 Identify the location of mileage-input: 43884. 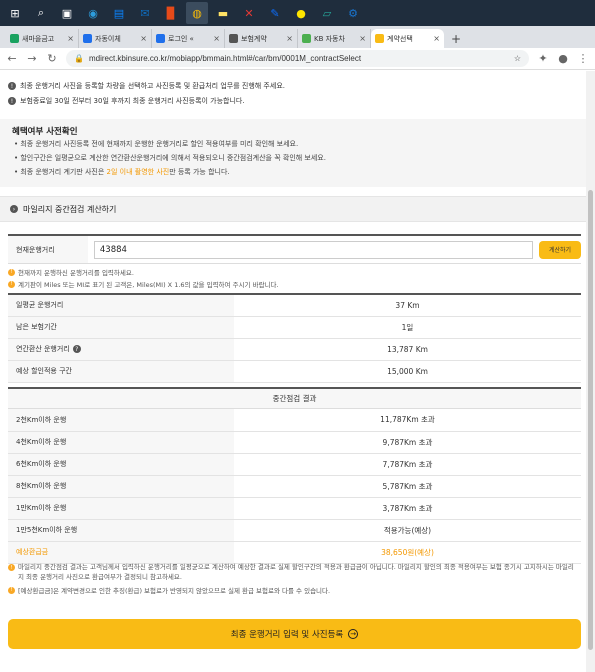
(313, 249).